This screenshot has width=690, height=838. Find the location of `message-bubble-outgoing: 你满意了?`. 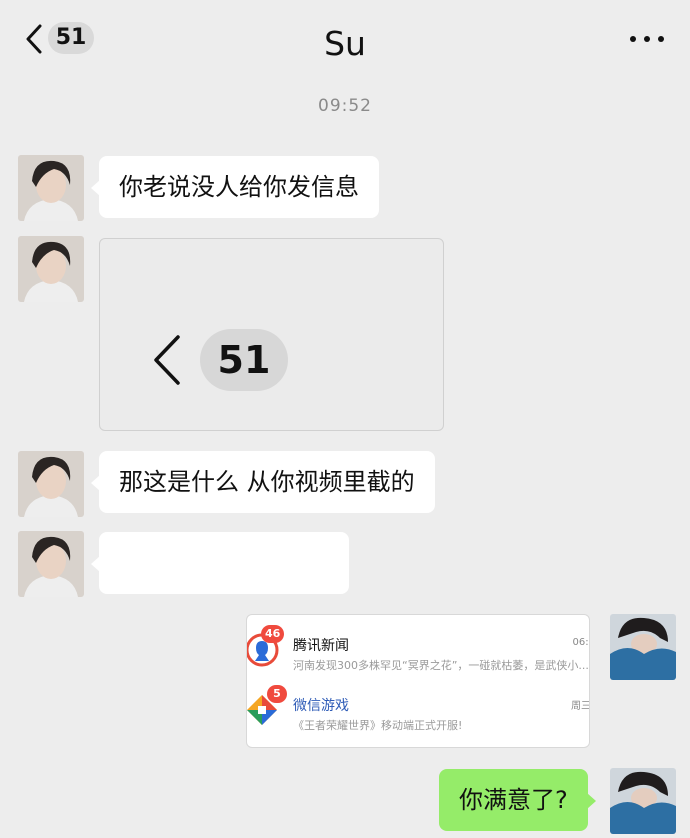

message-bubble-outgoing: 你满意了? is located at coordinates (517, 800).